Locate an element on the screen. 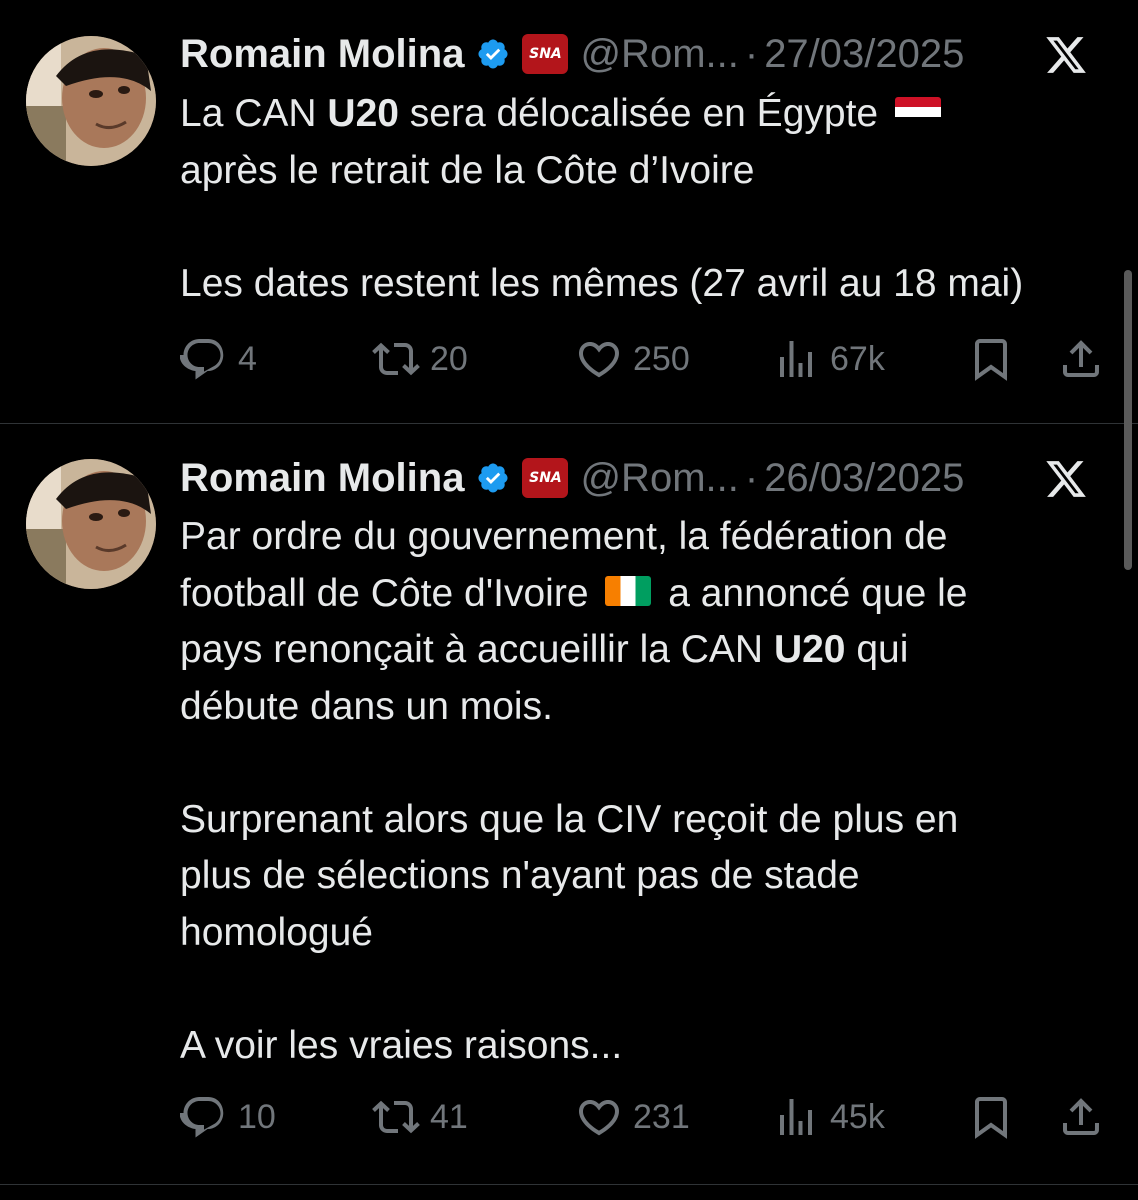  repost-count: 20 is located at coordinates (449, 358).